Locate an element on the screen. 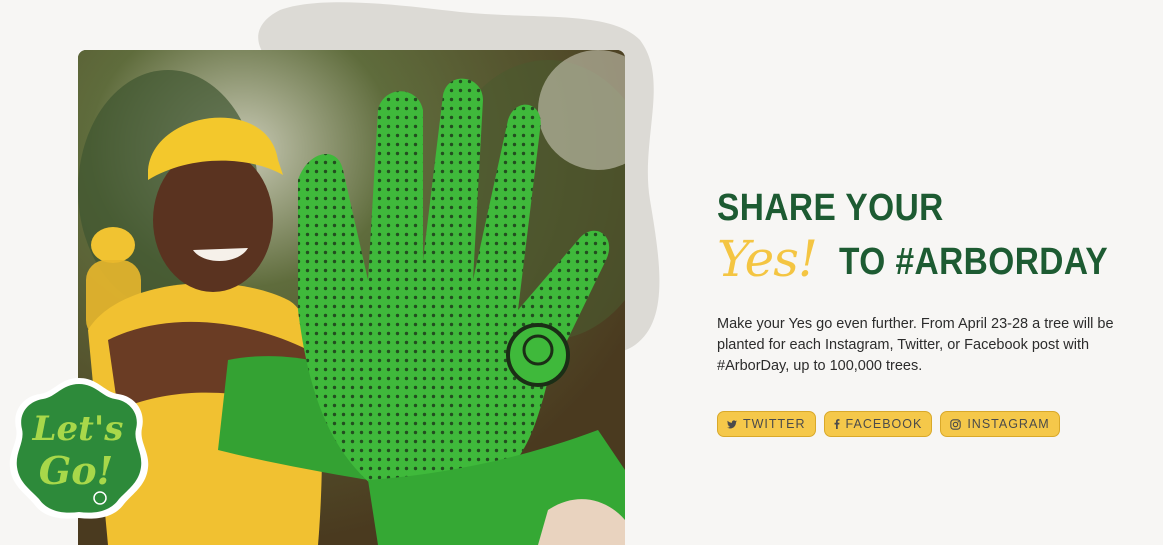  facebook-label: FACEBOOK is located at coordinates (884, 424).